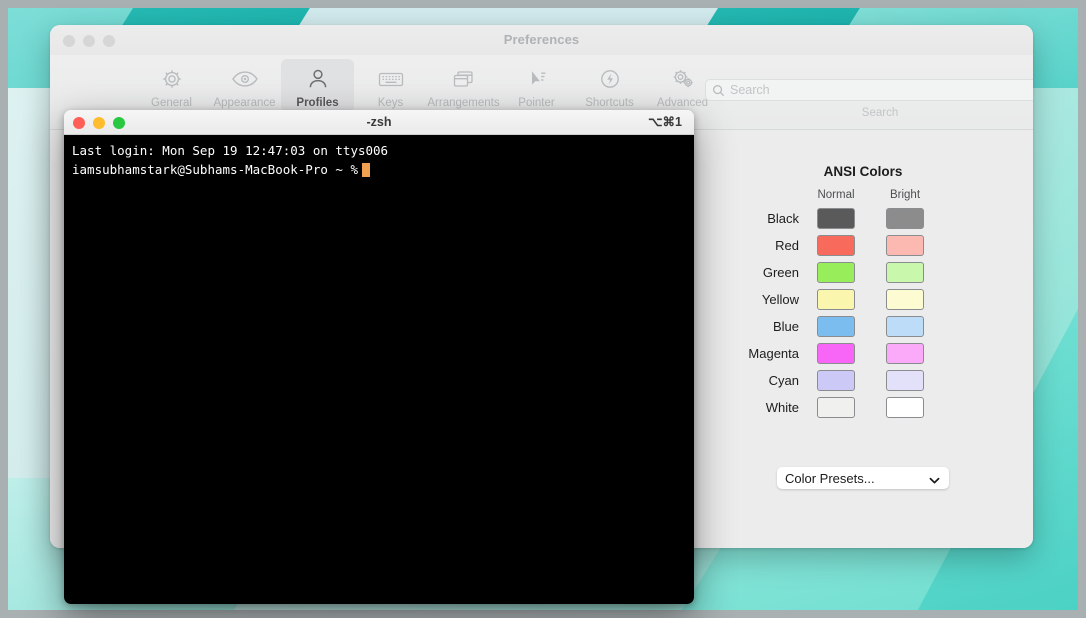 The image size is (1086, 618). I want to click on toolbar-item-general: General, so click(171, 85).